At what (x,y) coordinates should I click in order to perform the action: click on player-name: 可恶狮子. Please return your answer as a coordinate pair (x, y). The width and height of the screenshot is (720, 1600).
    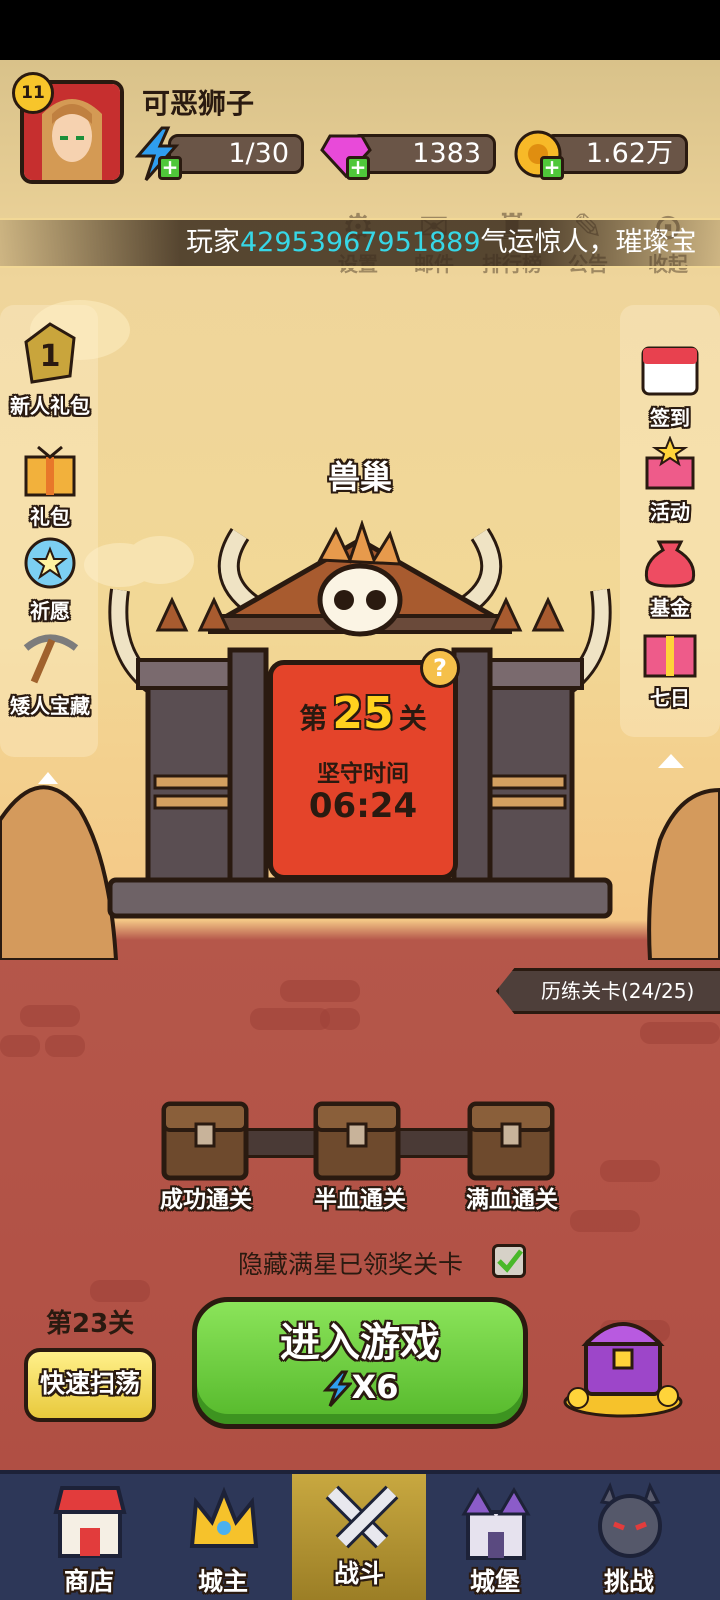
    Looking at the image, I should click on (198, 103).